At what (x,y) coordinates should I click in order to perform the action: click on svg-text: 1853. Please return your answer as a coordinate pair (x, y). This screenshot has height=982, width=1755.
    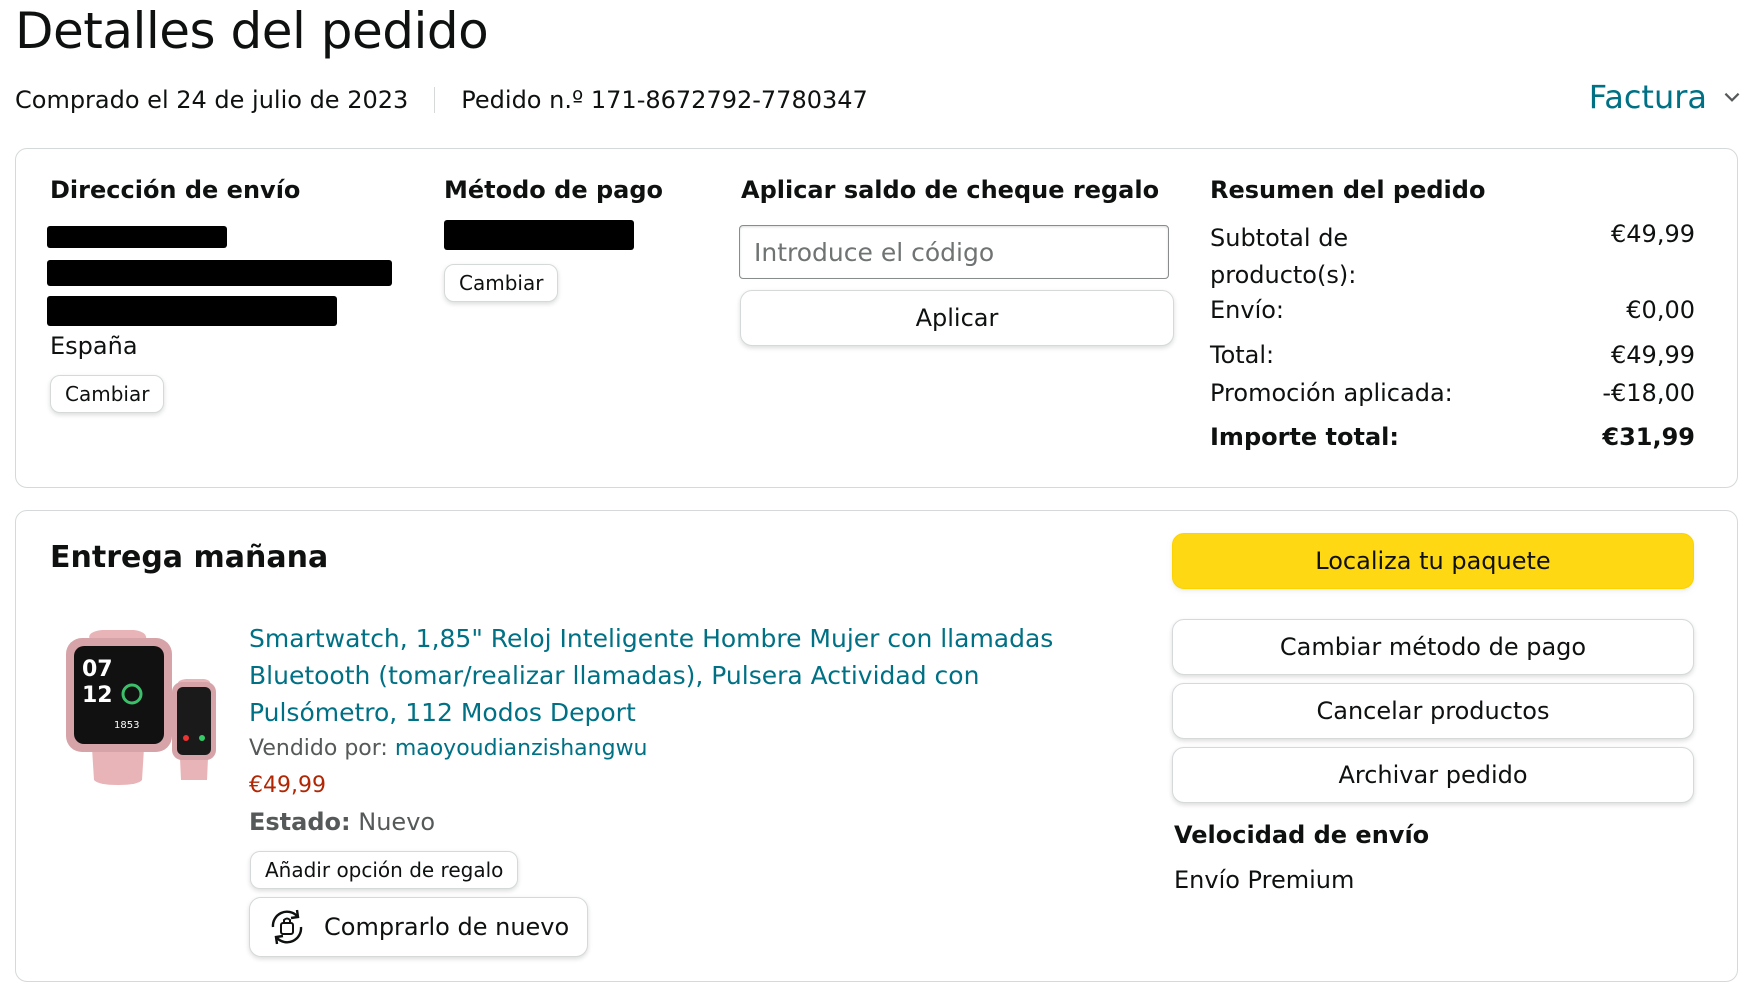
    Looking at the image, I should click on (126, 725).